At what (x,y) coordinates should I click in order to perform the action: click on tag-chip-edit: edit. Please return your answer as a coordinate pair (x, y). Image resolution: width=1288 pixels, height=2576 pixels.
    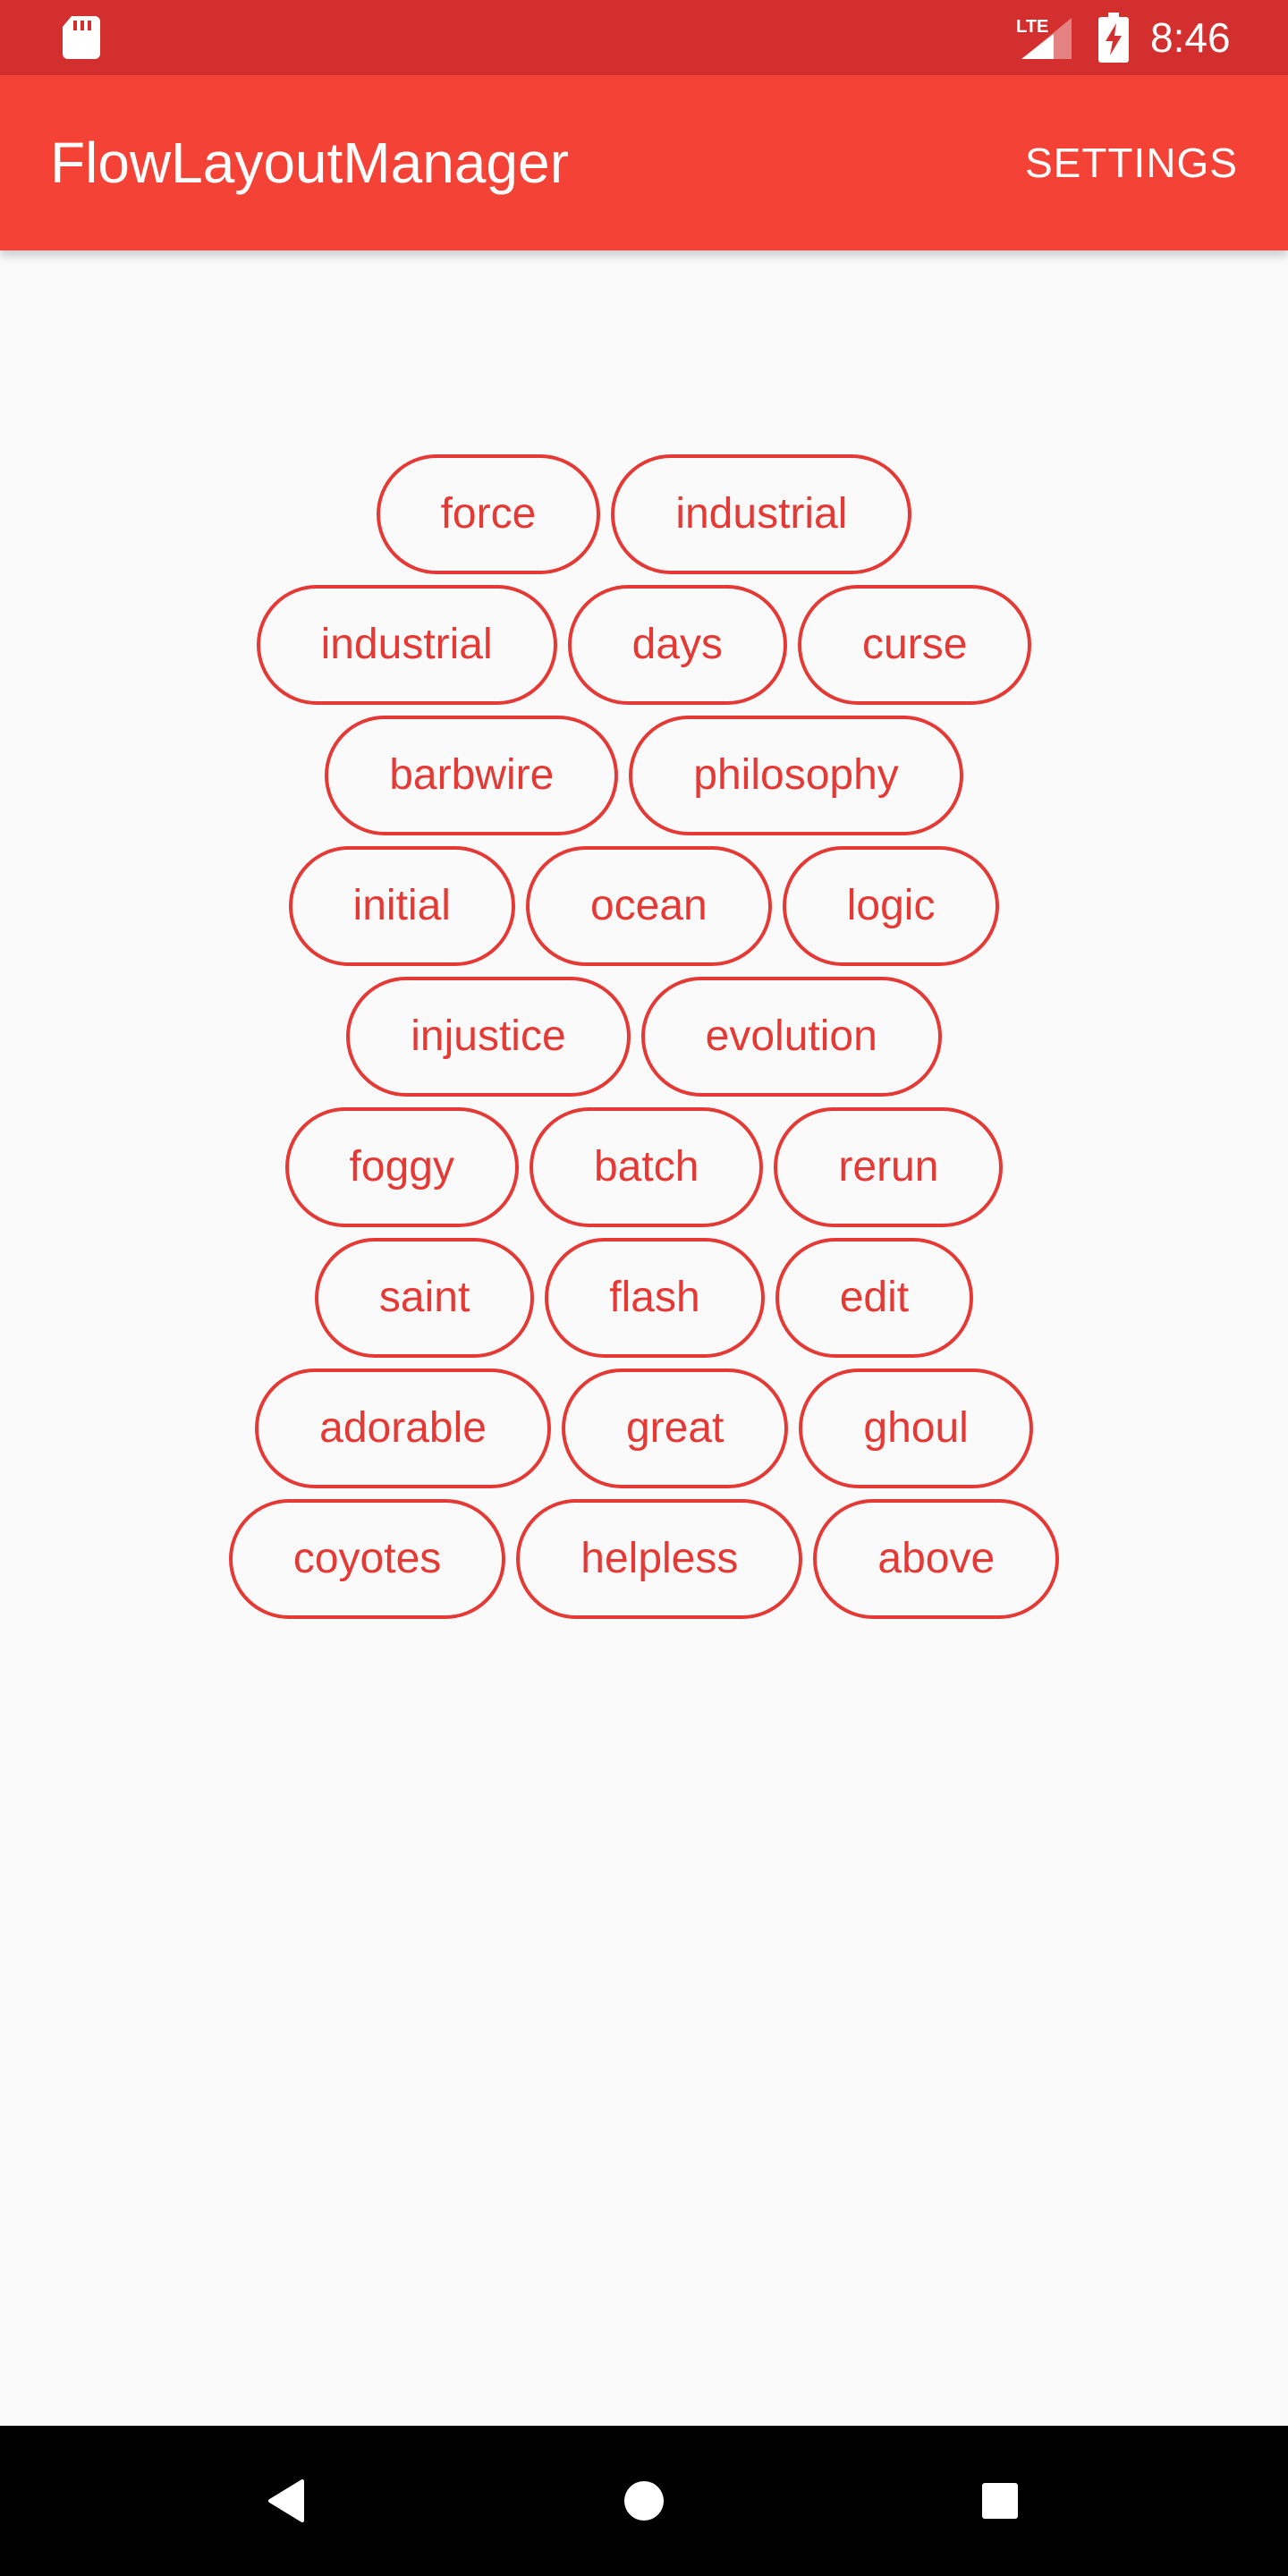
    Looking at the image, I should click on (874, 1298).